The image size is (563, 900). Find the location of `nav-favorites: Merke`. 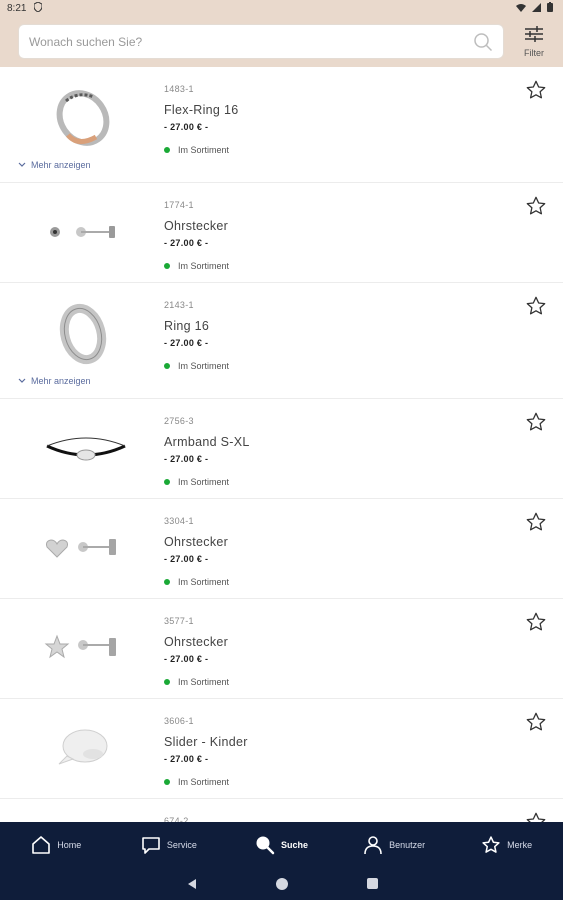

nav-favorites: Merke is located at coordinates (506, 845).